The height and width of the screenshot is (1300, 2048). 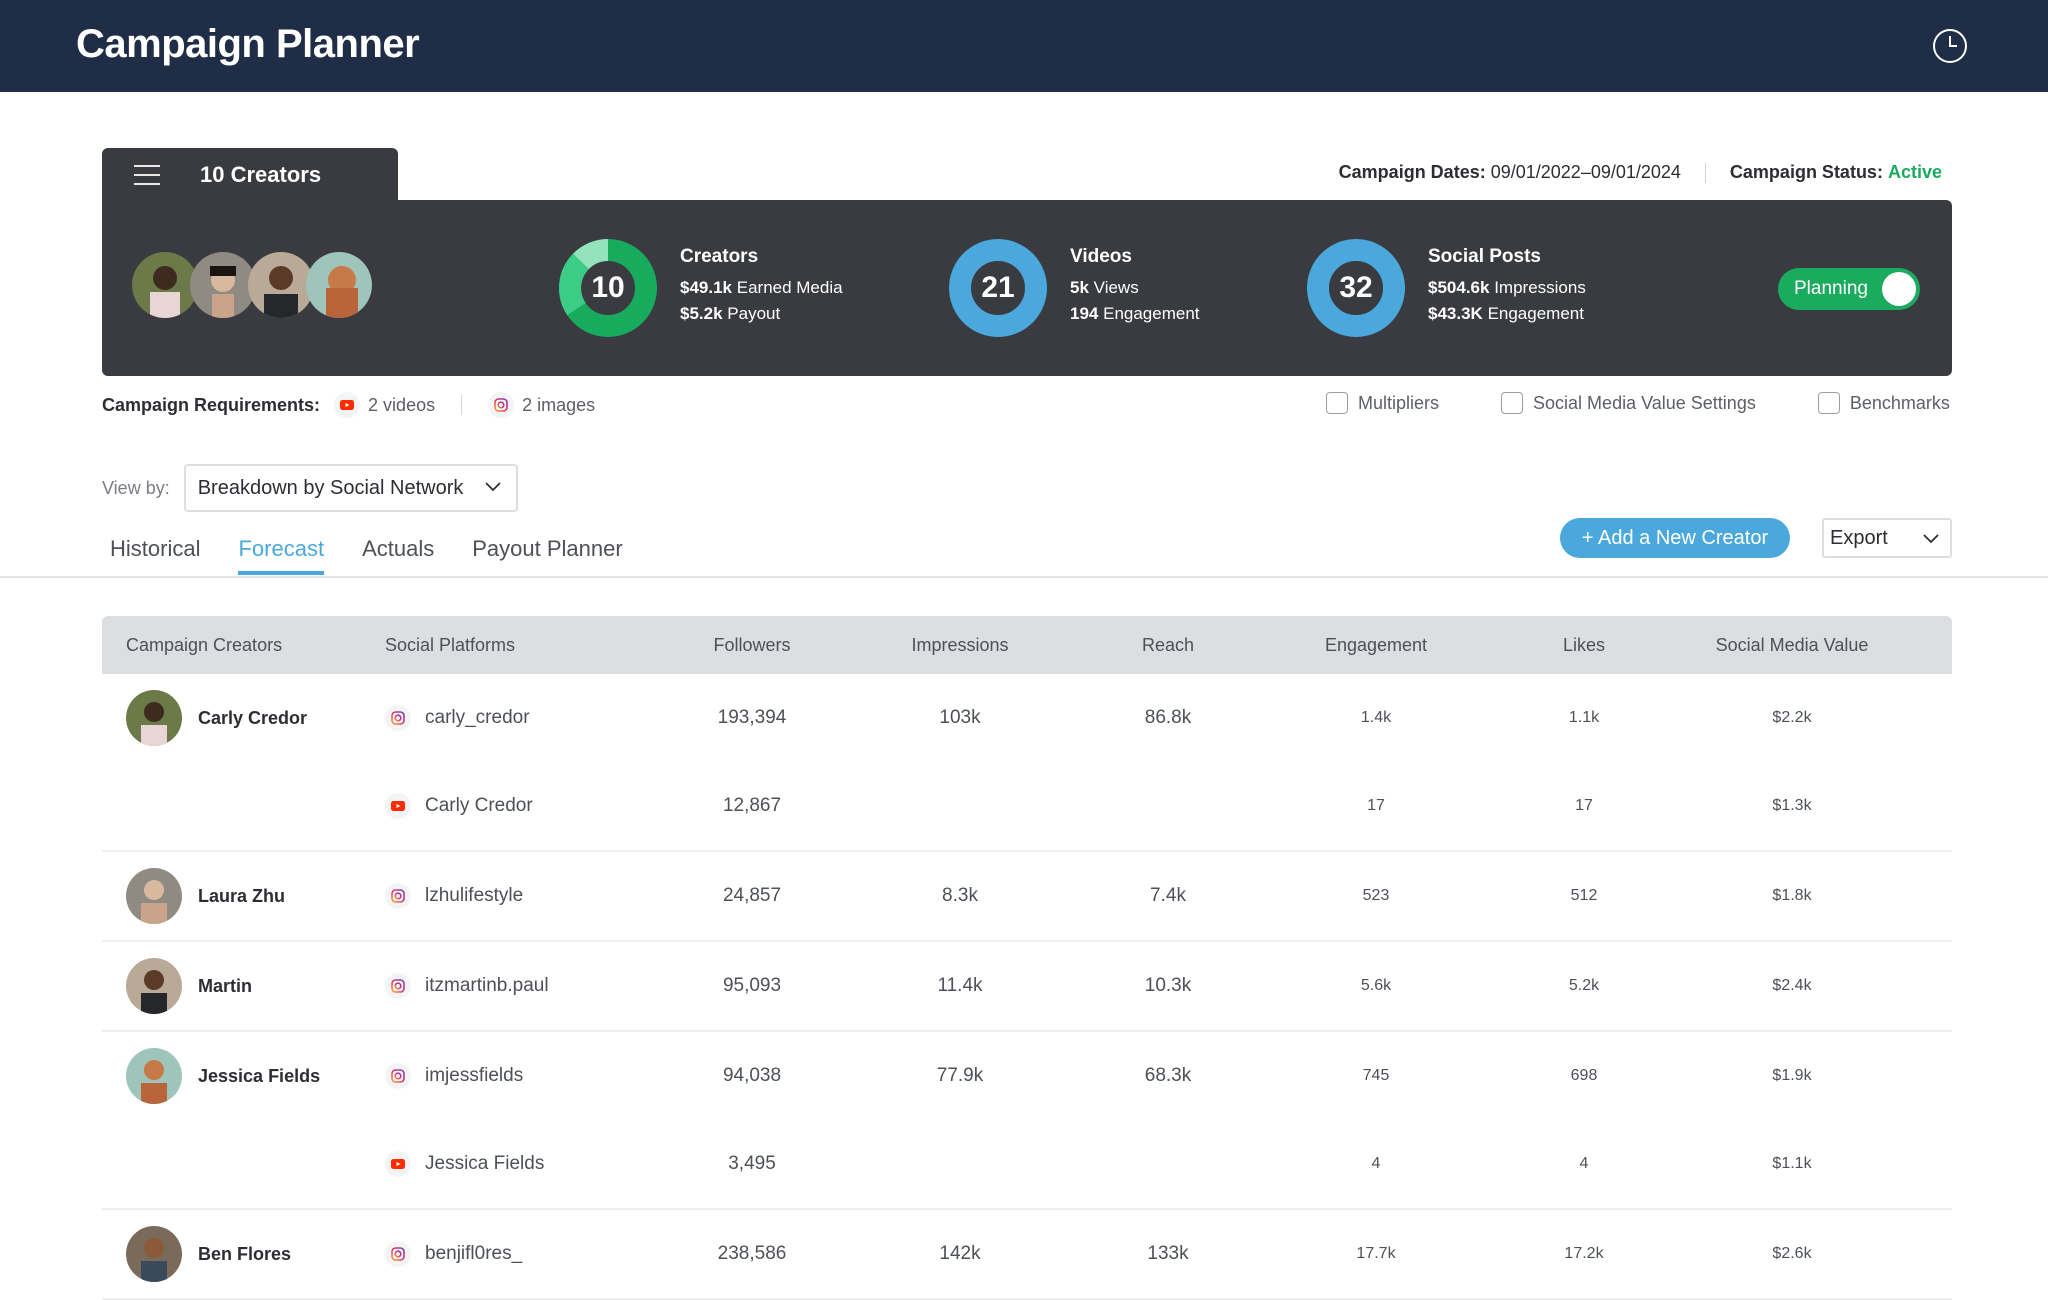 What do you see at coordinates (1079, 287) in the screenshot?
I see `views-value: 5k` at bounding box center [1079, 287].